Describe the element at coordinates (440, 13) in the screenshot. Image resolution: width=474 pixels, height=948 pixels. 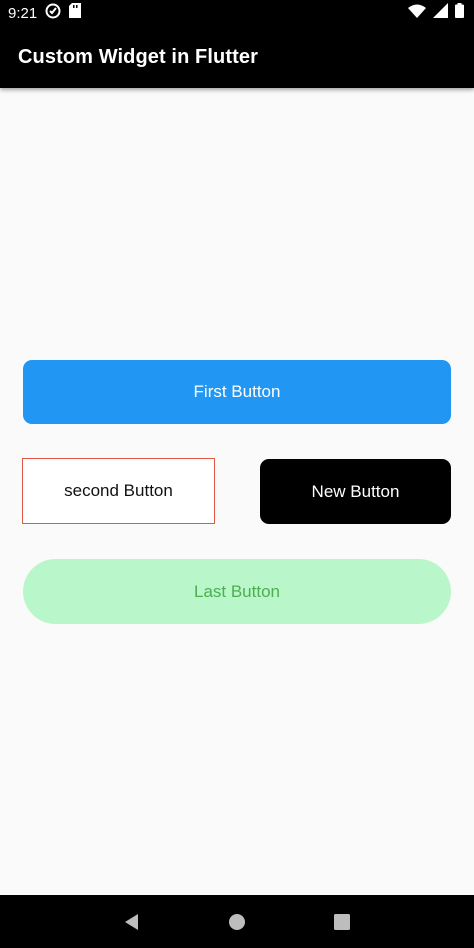
I see `signal-icon` at that location.